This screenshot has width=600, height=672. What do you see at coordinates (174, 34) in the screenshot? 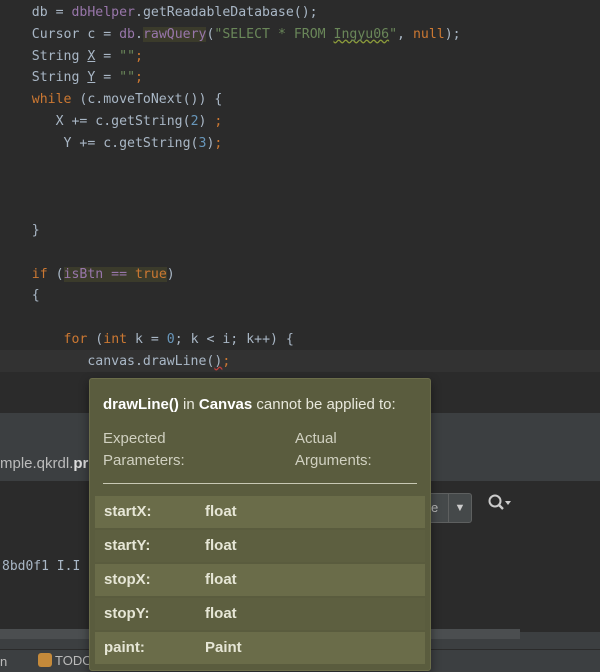
I see `code-token: rawQuery` at bounding box center [174, 34].